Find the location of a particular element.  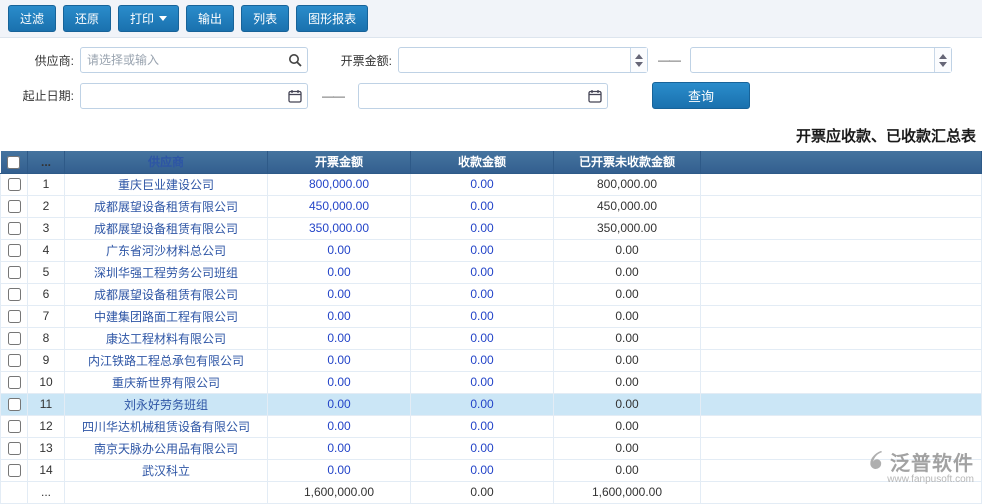

export-button: 输出 is located at coordinates (210, 18).